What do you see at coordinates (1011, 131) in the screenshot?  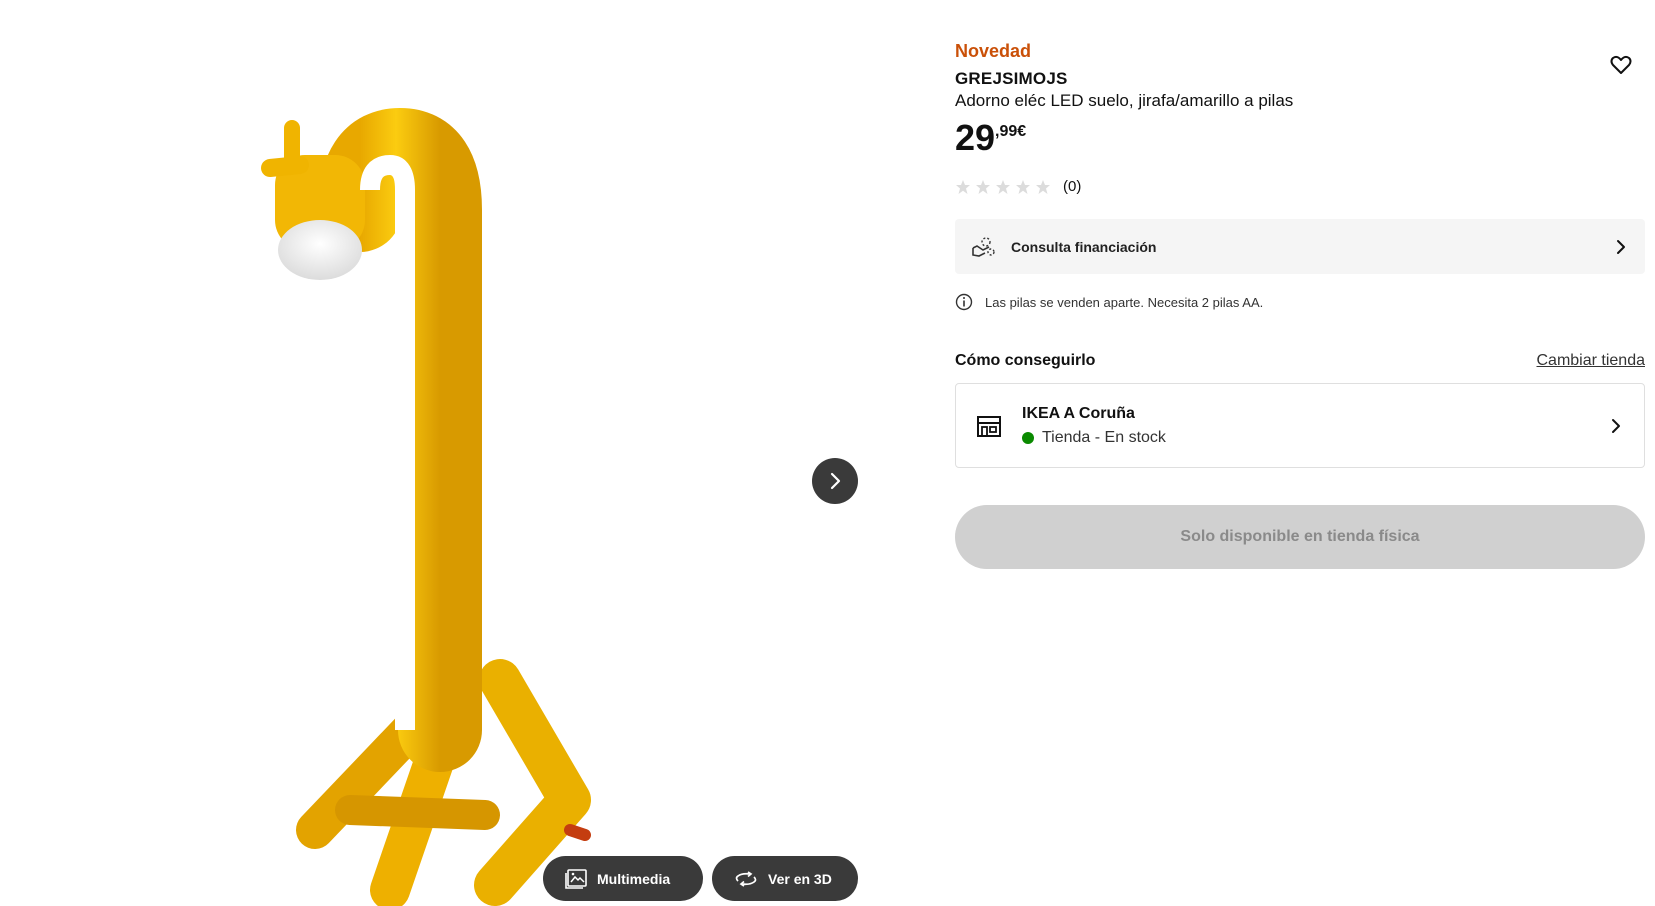 I see `price-decimal: ,99€` at bounding box center [1011, 131].